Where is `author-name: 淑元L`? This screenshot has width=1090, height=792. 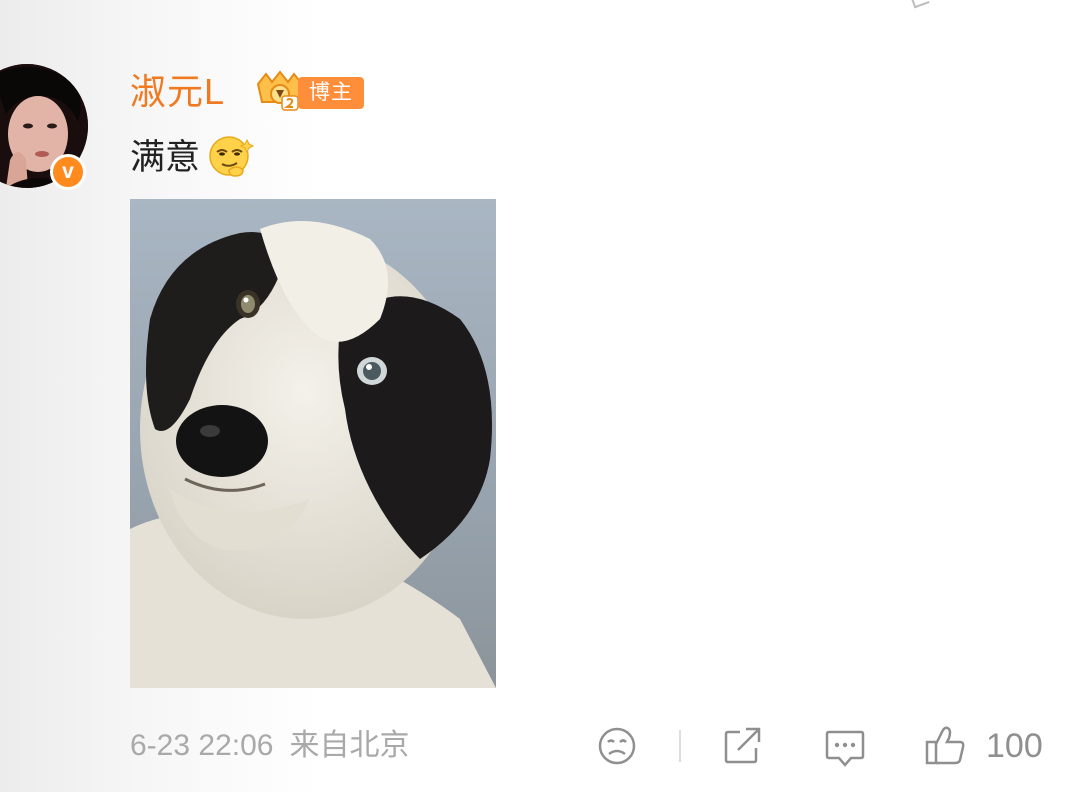 author-name: 淑元L is located at coordinates (177, 92).